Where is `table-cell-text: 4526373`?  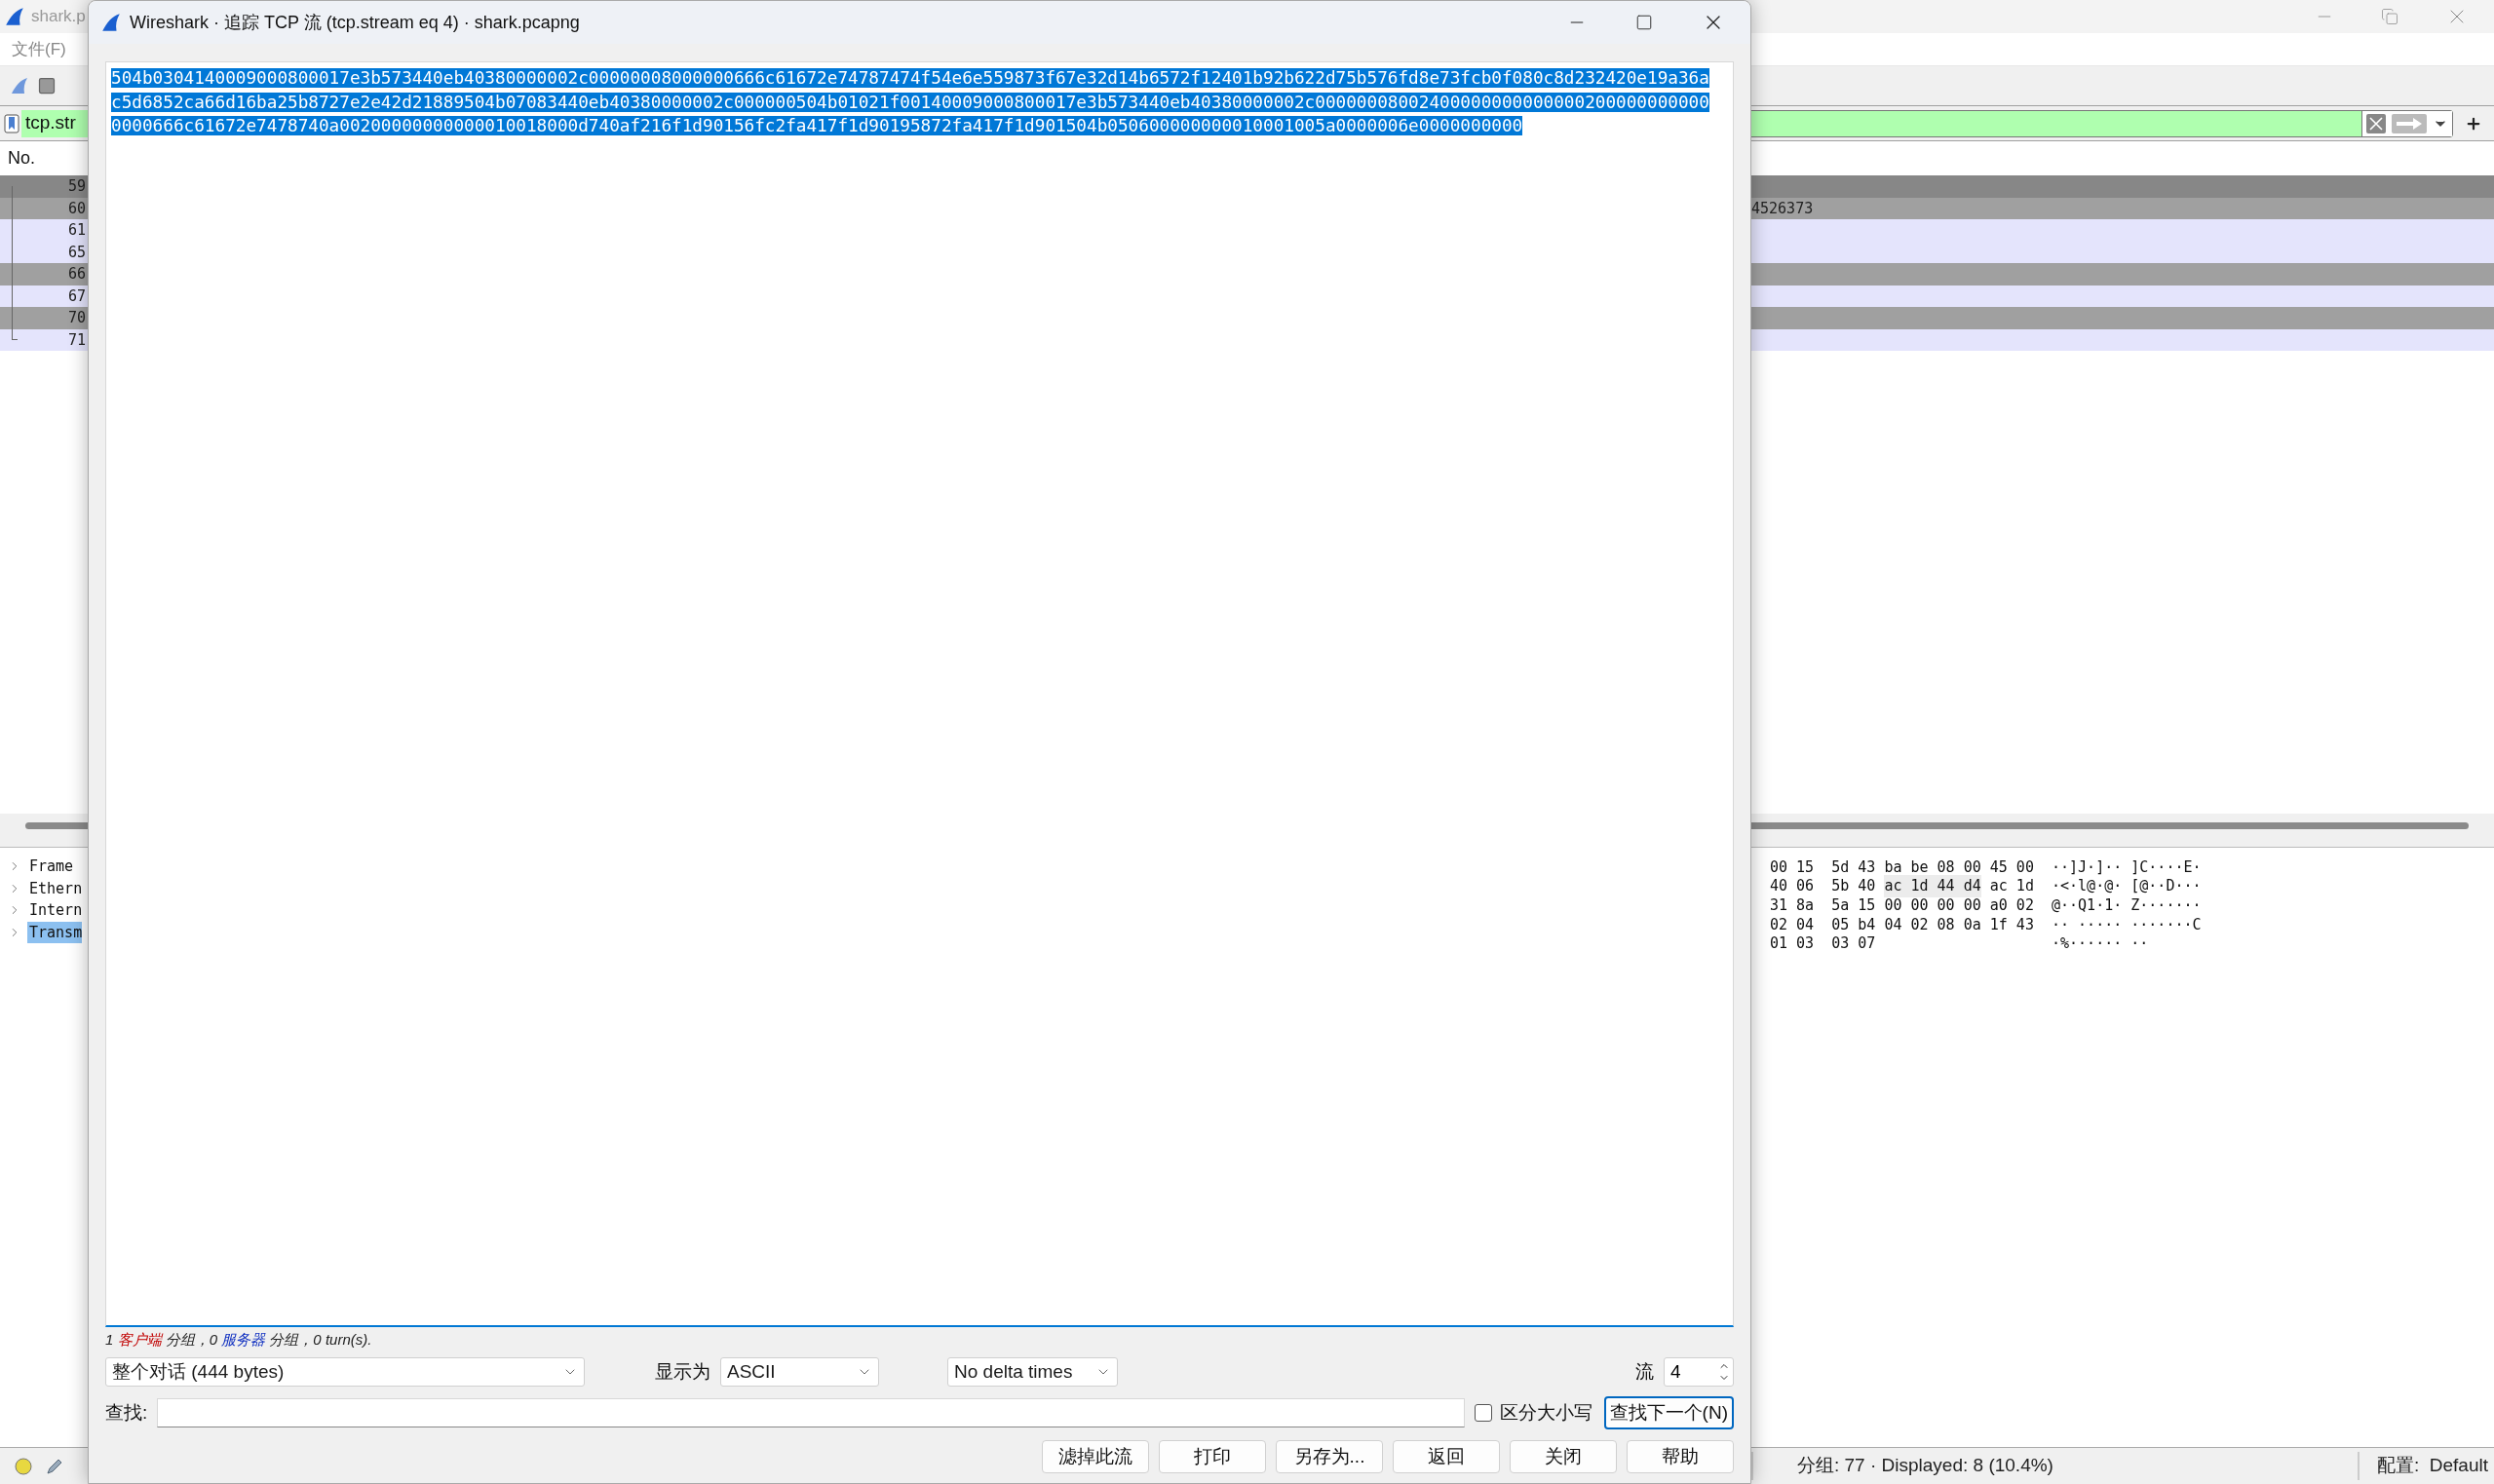
table-cell-text: 4526373 is located at coordinates (1783, 208).